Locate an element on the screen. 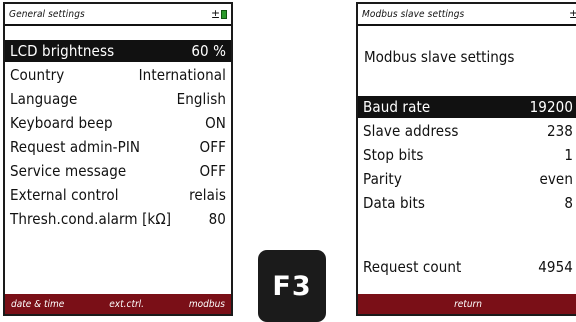 Image resolution: width=576 pixels, height=322 pixels. setting-label: Request admin-PIN is located at coordinates (75, 147).